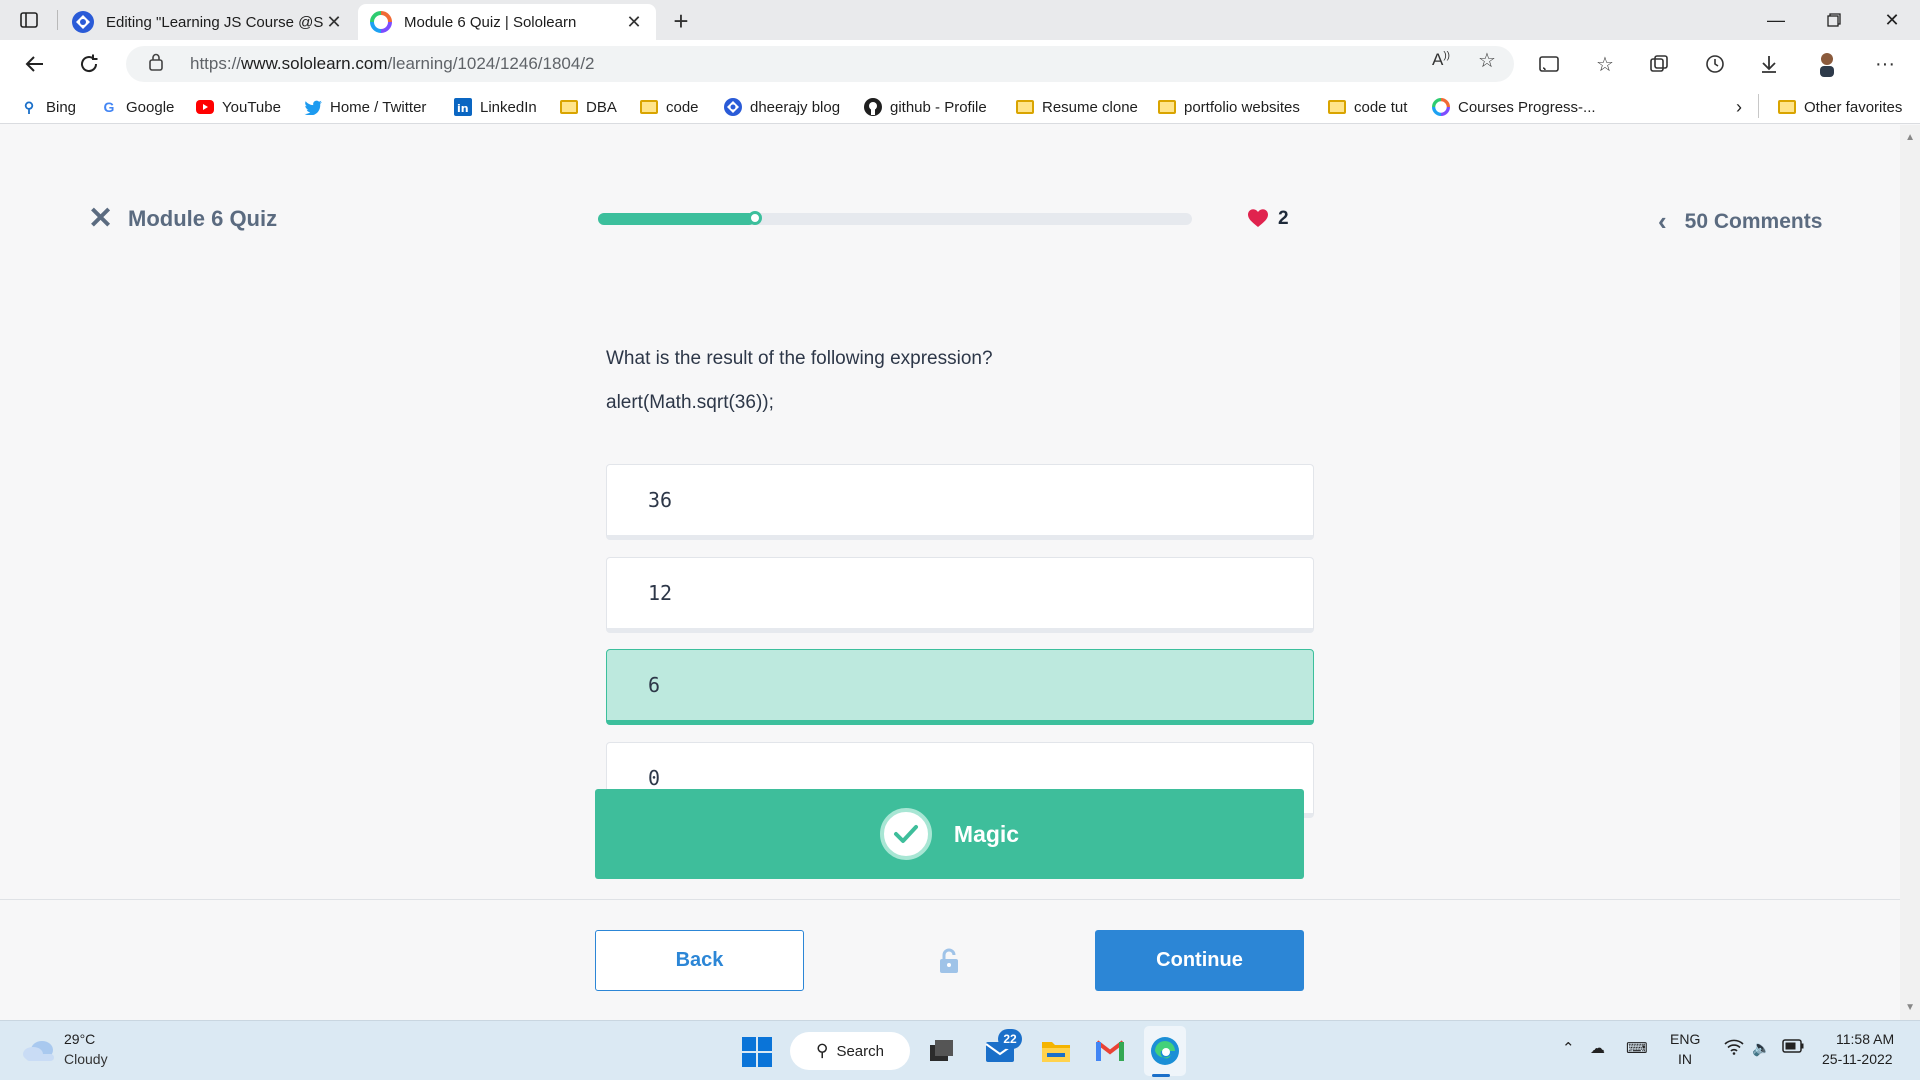 This screenshot has width=1920, height=1080. I want to click on mail-badge: 22, so click(1010, 1039).